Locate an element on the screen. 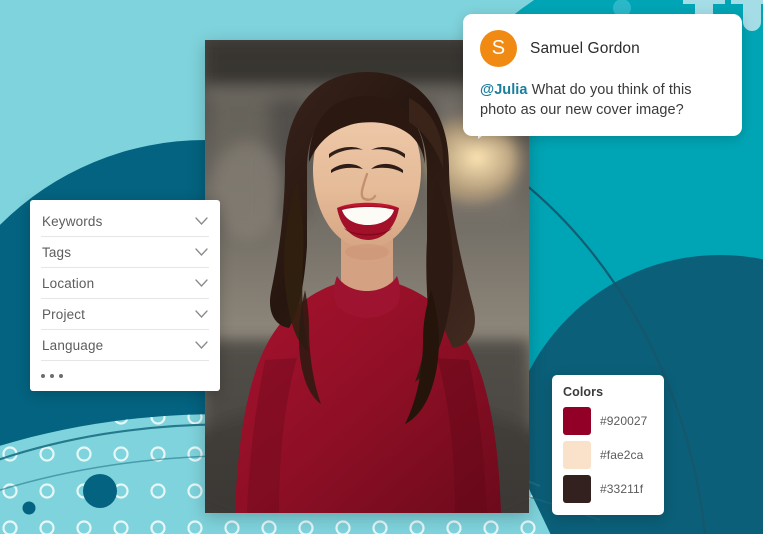 This screenshot has width=763, height=534. color-swatch-row: #33211f is located at coordinates (608, 489).